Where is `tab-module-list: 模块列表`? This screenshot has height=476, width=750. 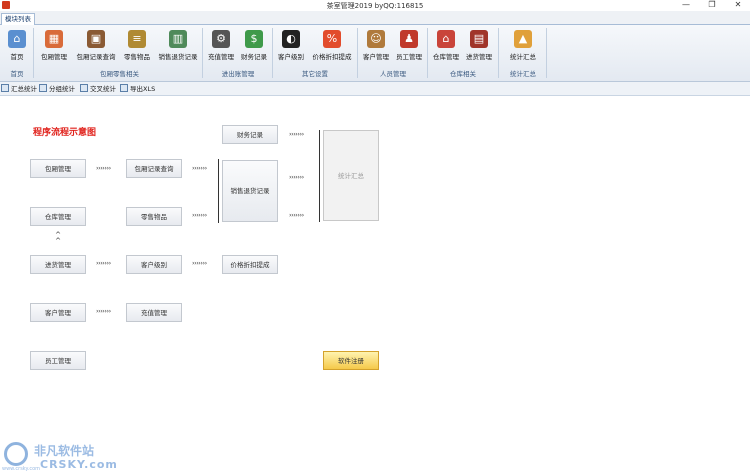 tab-module-list: 模块列表 is located at coordinates (18, 19).